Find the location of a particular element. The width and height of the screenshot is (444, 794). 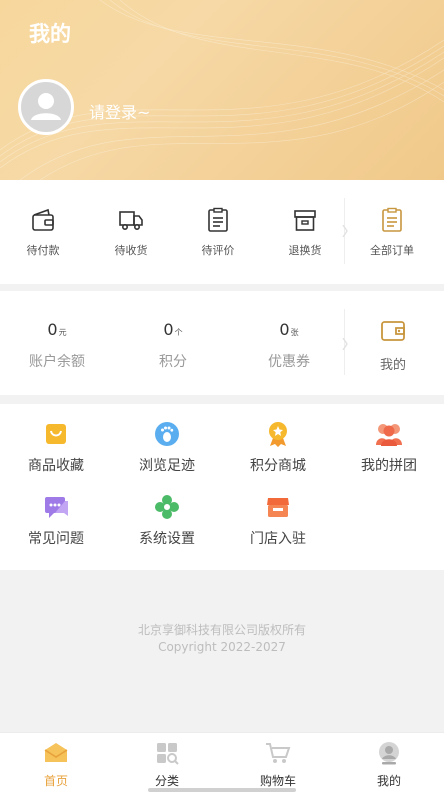

tool-label: 系统设置 is located at coordinates (167, 539).